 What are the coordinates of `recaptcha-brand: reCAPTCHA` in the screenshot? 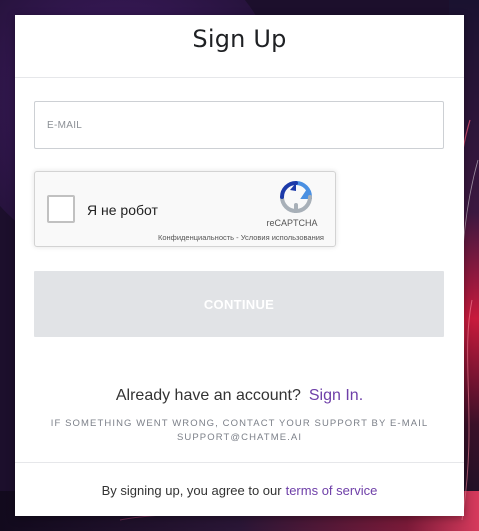 It's located at (292, 223).